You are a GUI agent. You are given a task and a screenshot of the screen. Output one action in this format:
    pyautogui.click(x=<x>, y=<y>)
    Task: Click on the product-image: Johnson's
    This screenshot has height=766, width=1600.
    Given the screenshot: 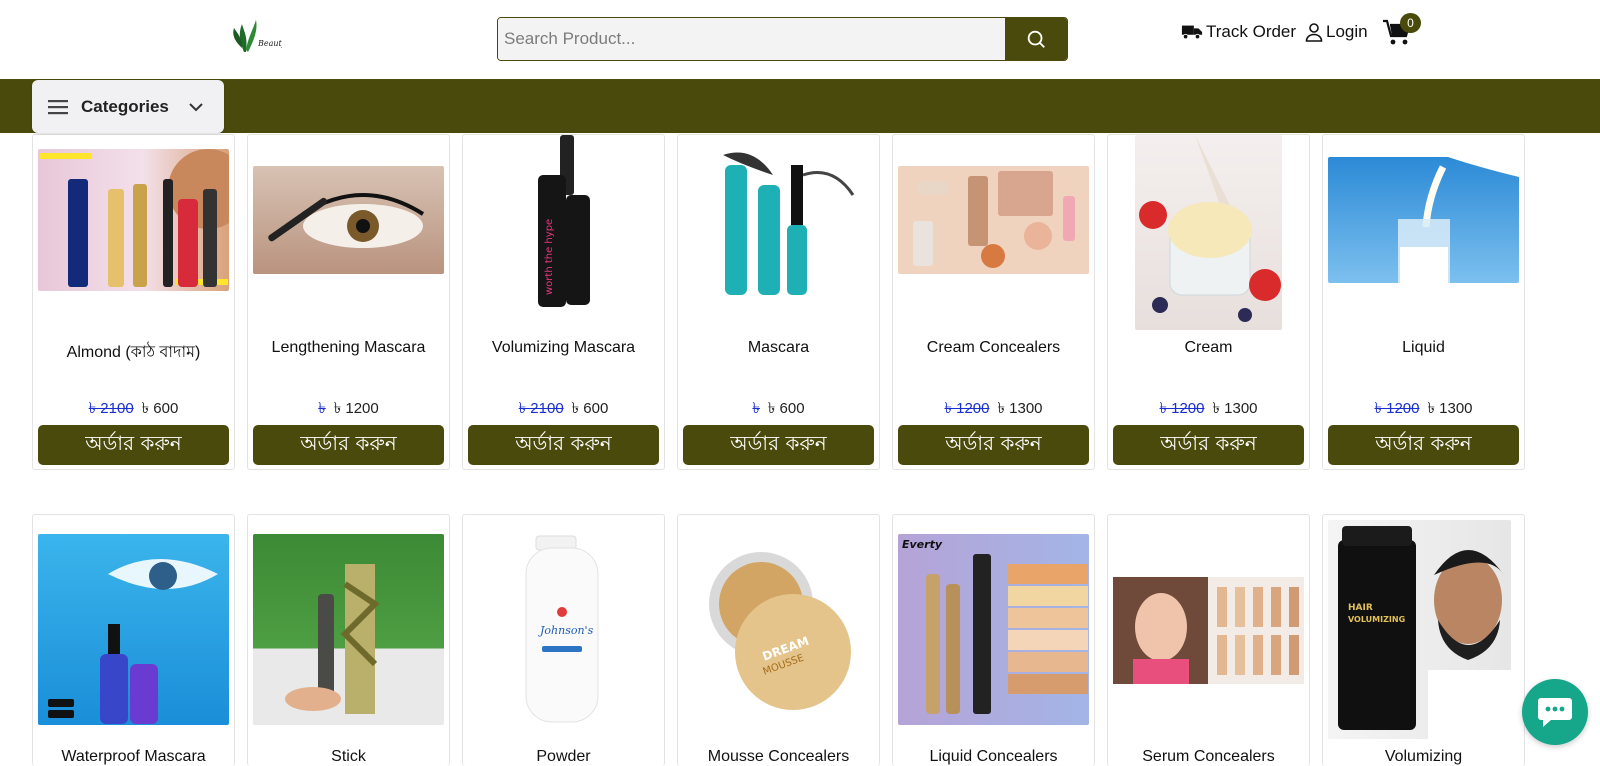 What is the action you would take?
    pyautogui.click(x=563, y=629)
    